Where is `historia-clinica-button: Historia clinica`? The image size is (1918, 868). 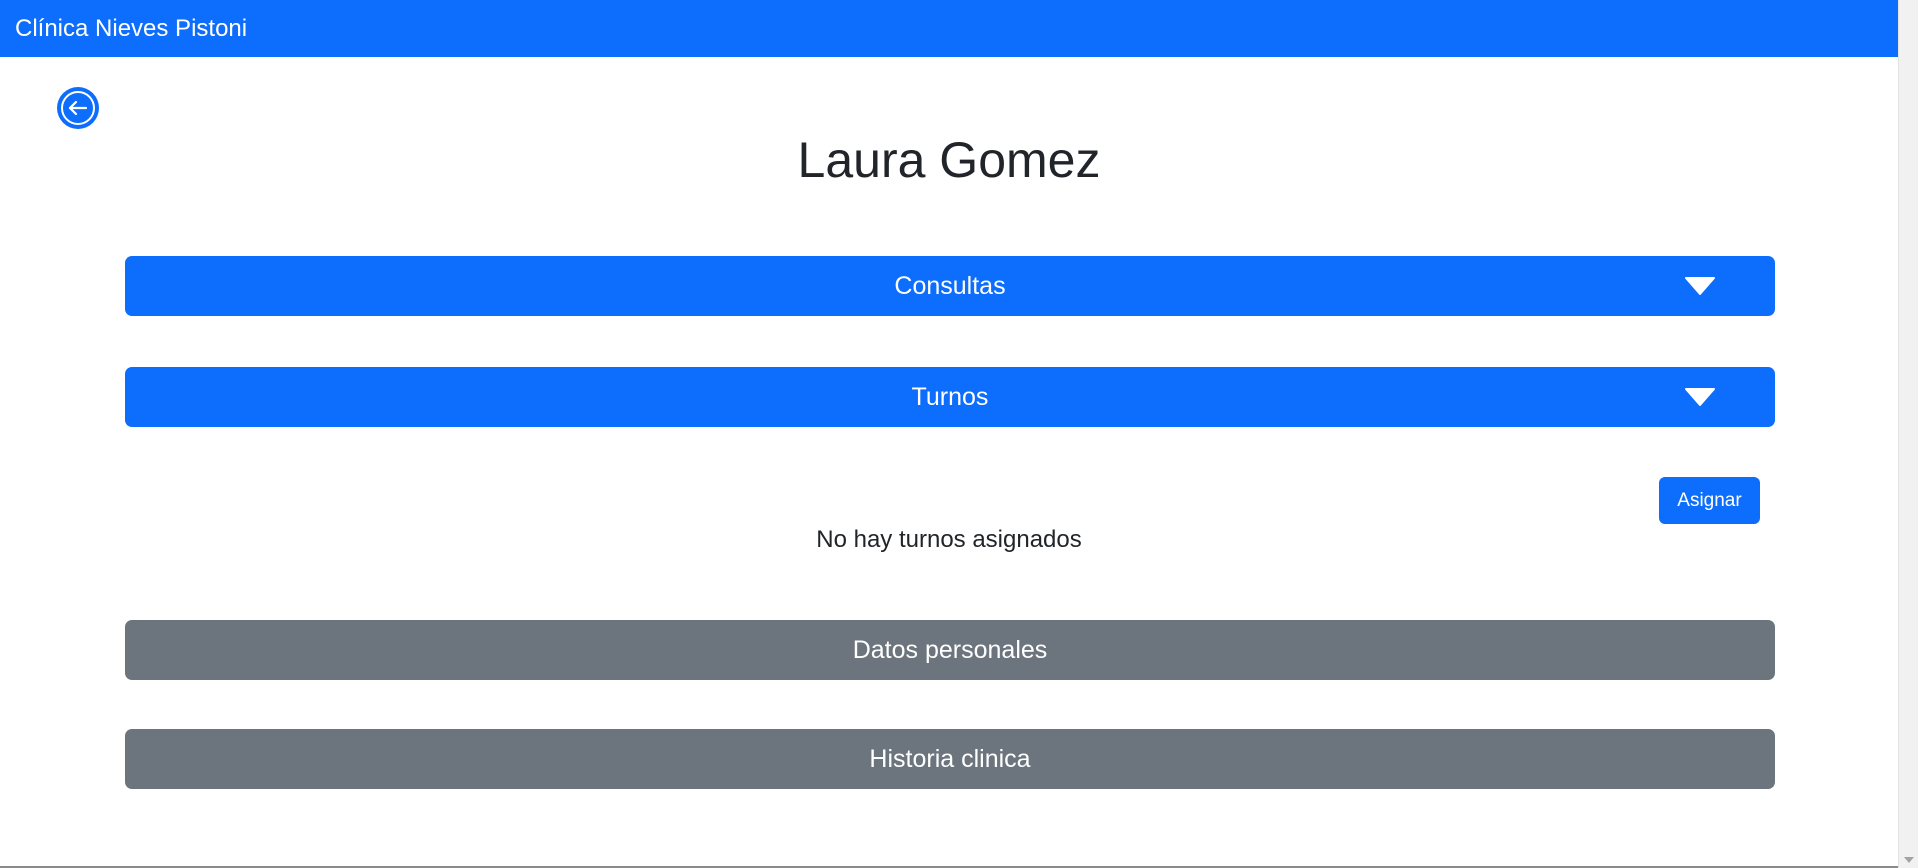
historia-clinica-button: Historia clinica is located at coordinates (950, 759).